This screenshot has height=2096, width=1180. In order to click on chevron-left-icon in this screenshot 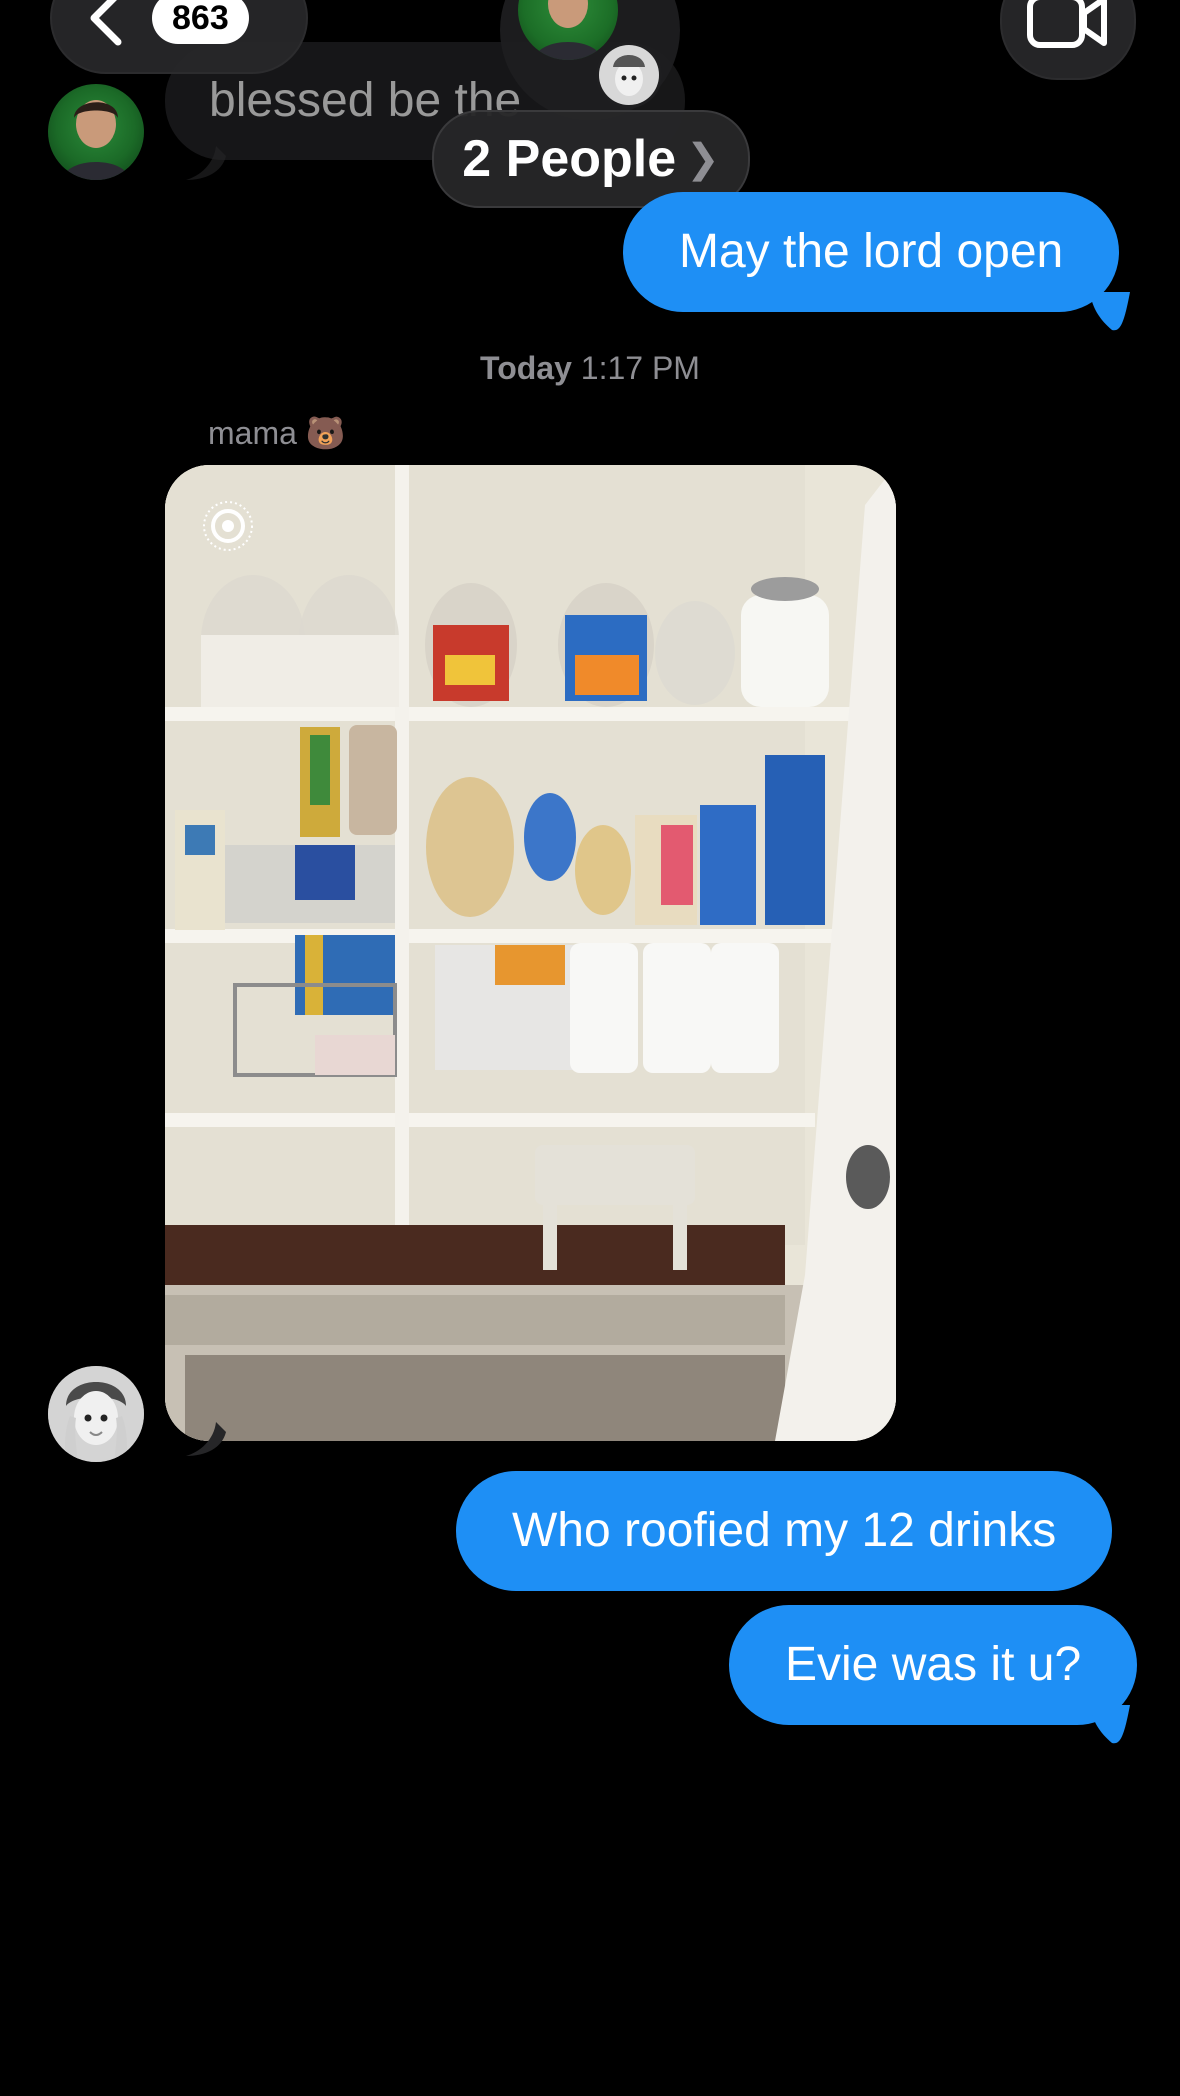, I will do `click(106, 23)`.